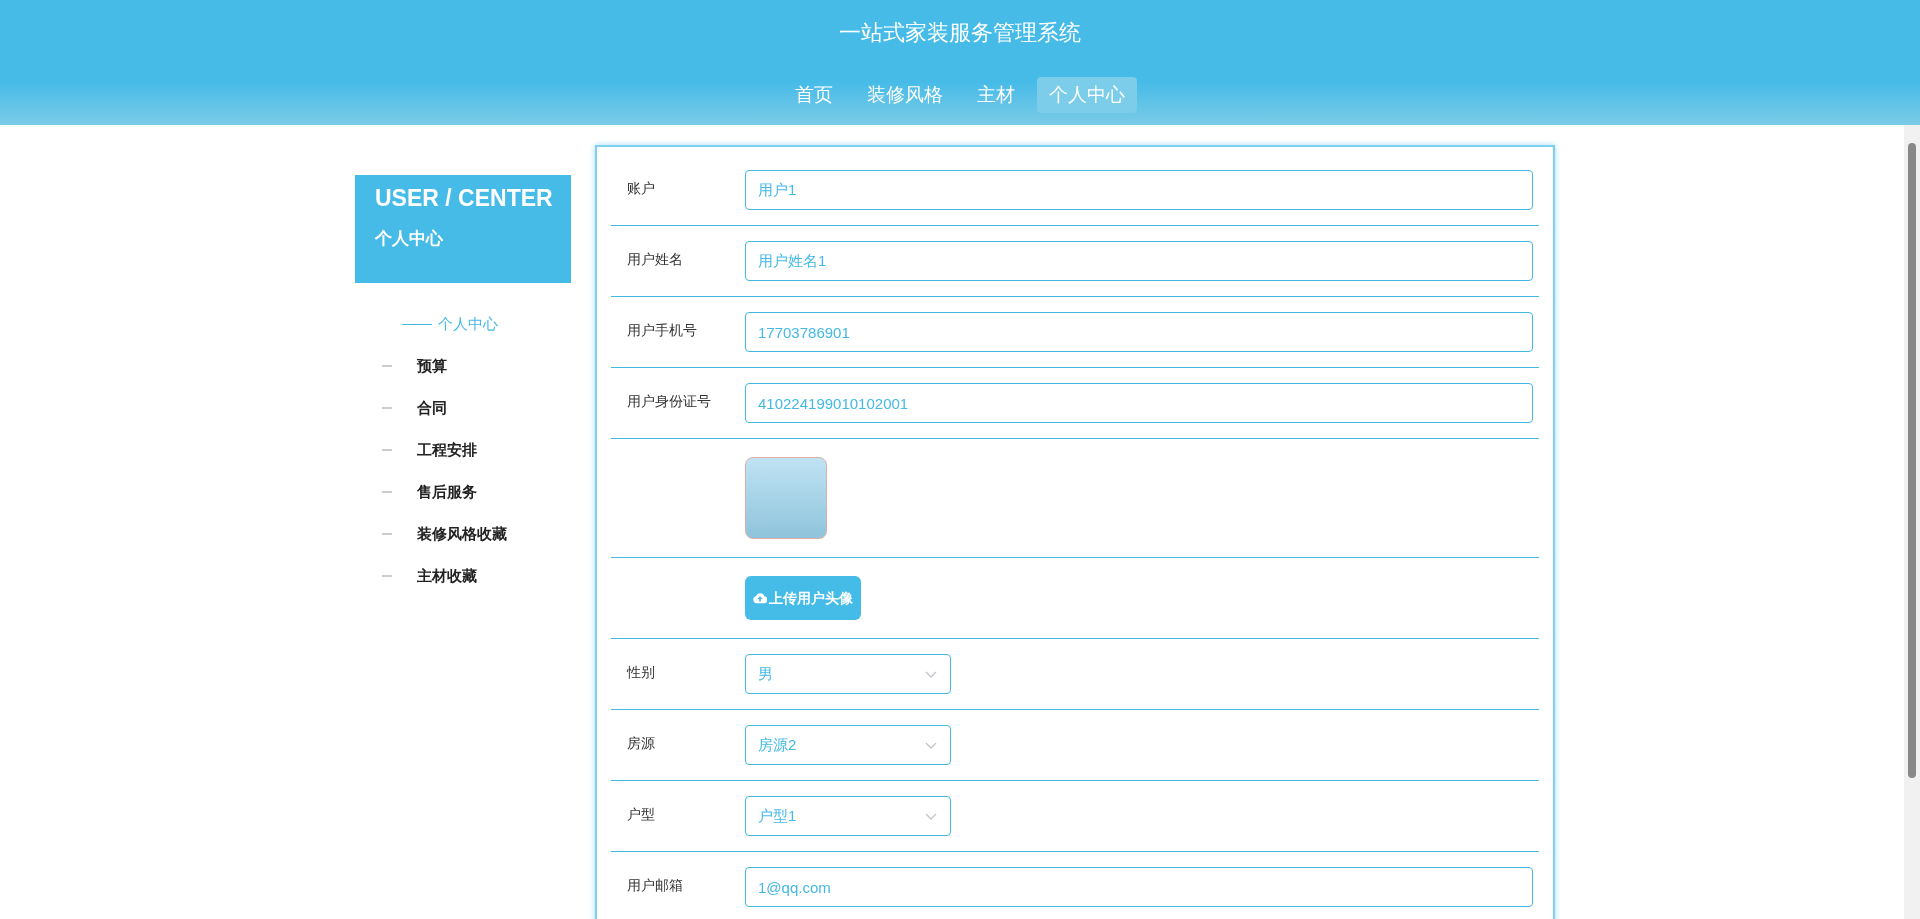  Describe the element at coordinates (1139, 190) in the screenshot. I see `text-field: 用户1` at that location.